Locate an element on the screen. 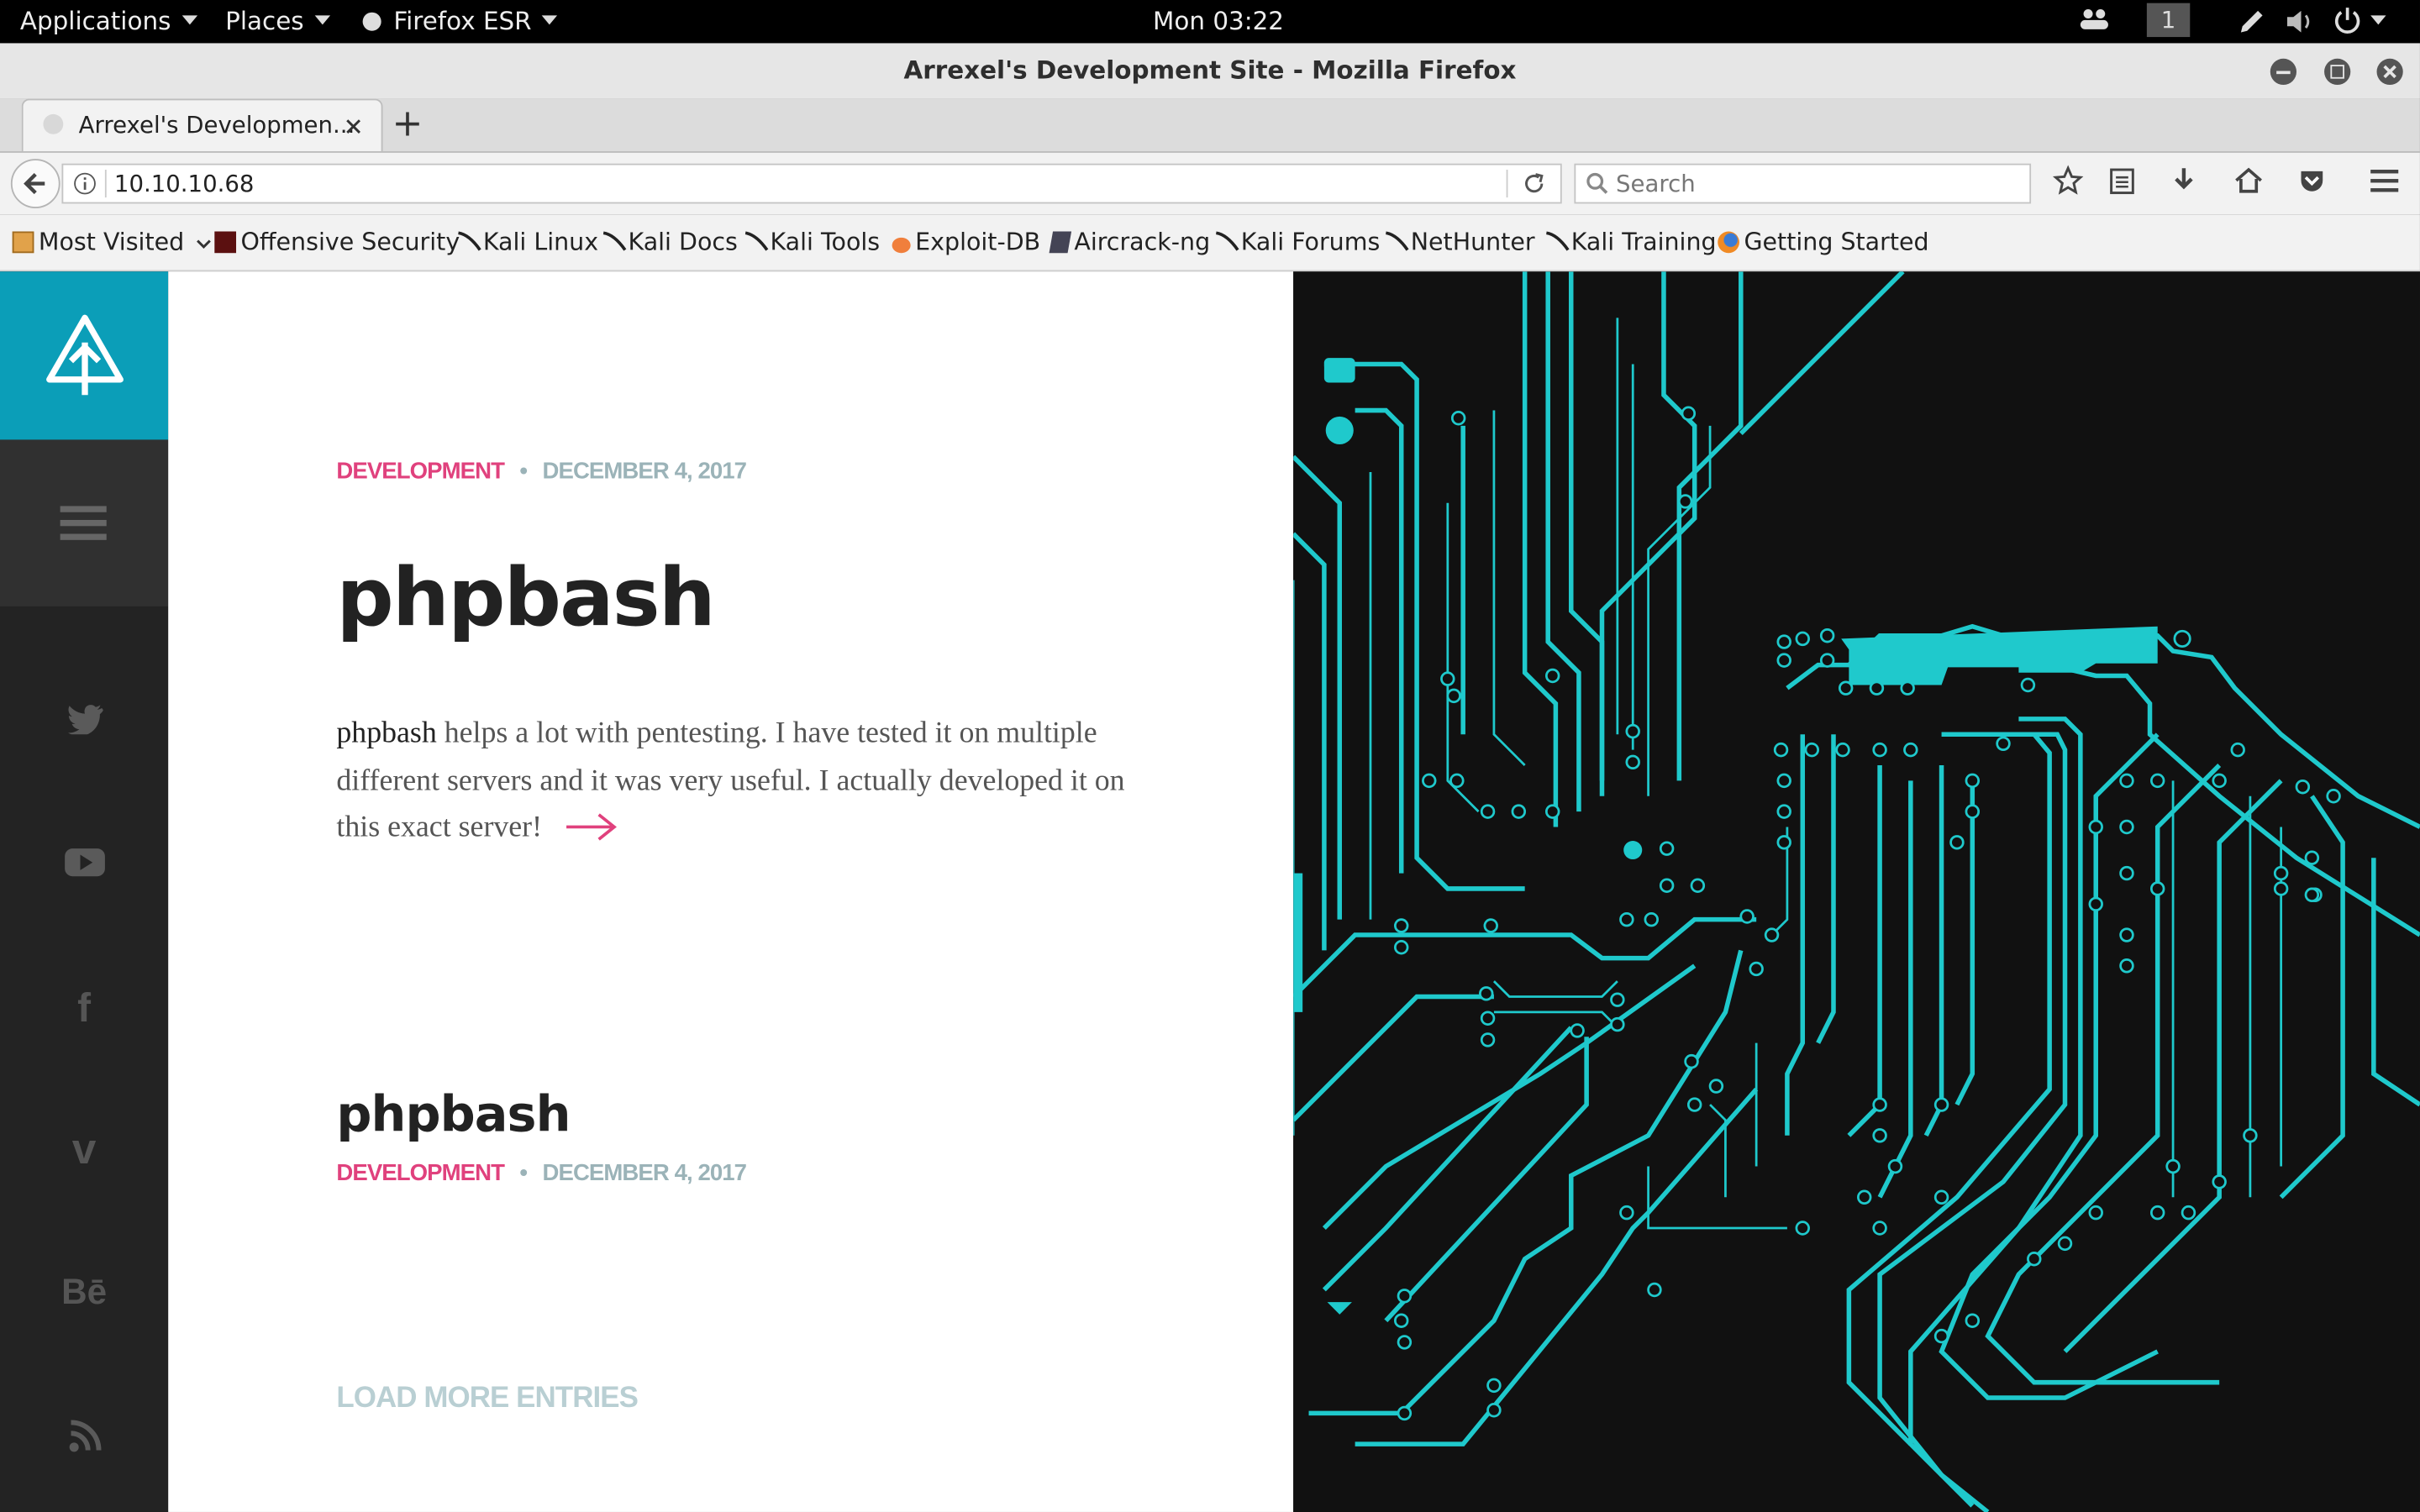 Image resolution: width=2420 pixels, height=1512 pixels. youtube-icon is located at coordinates (84, 866).